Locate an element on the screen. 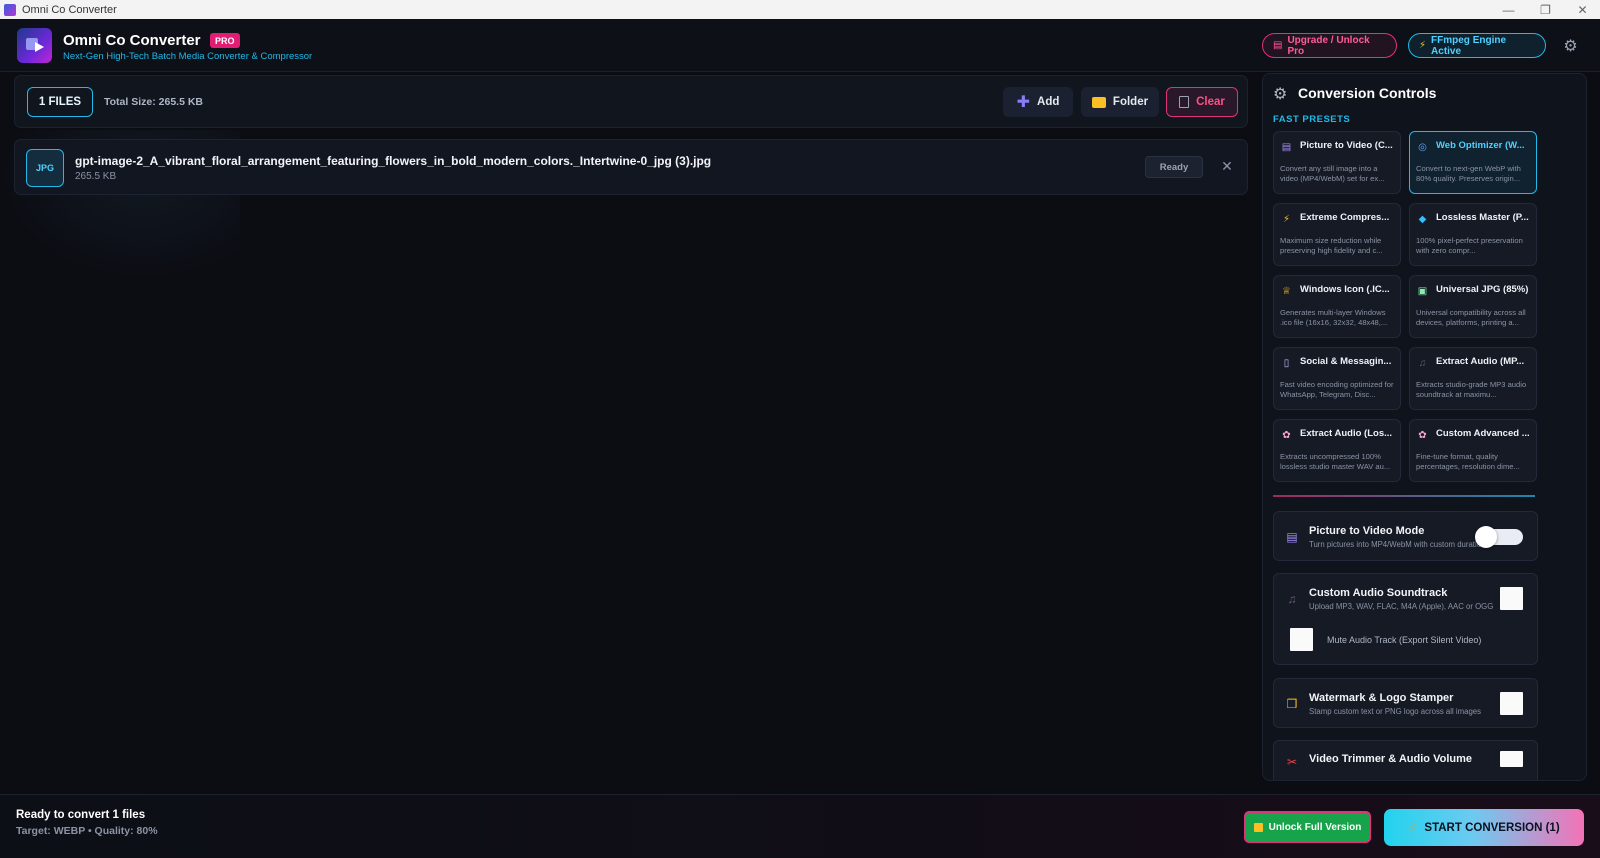  total-size-label: Total Size: 265.5 KB is located at coordinates (154, 102).